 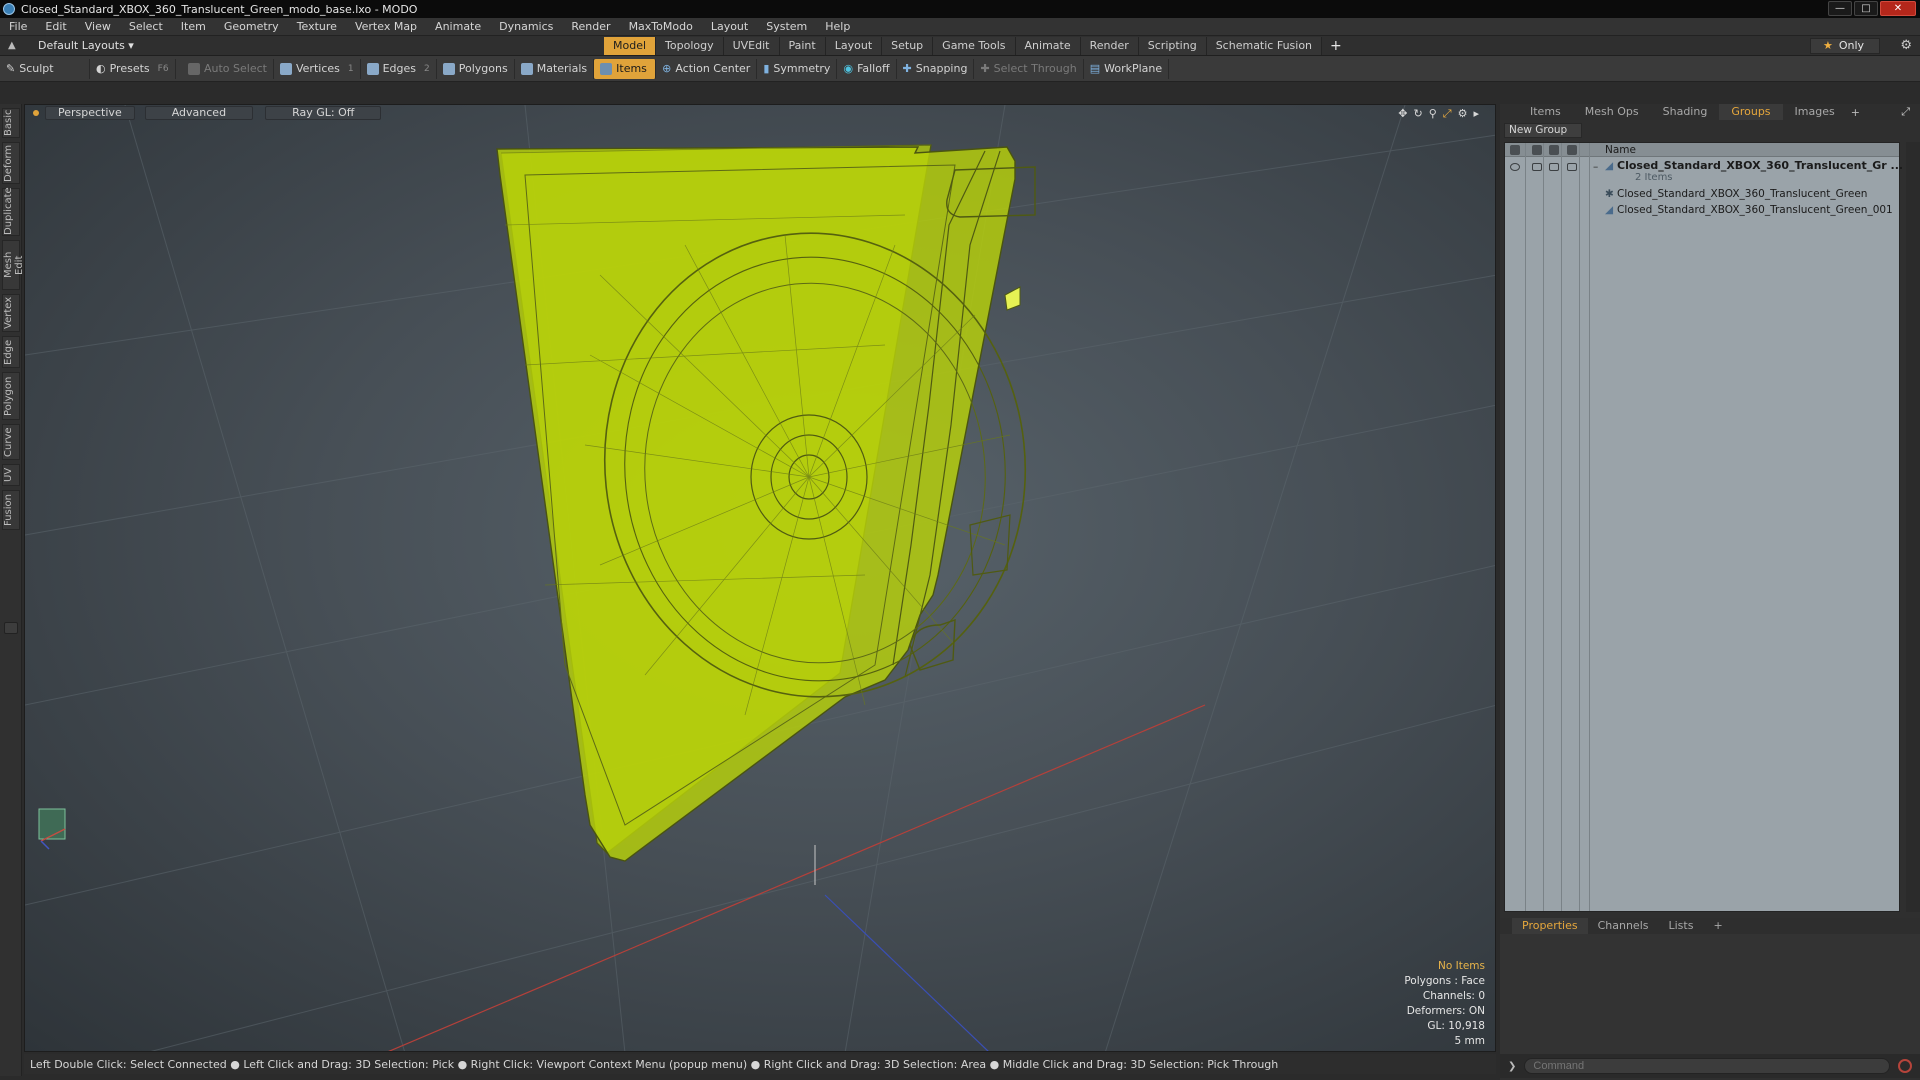 What do you see at coordinates (228, 68) in the screenshot?
I see `auto-select-button: Auto Select` at bounding box center [228, 68].